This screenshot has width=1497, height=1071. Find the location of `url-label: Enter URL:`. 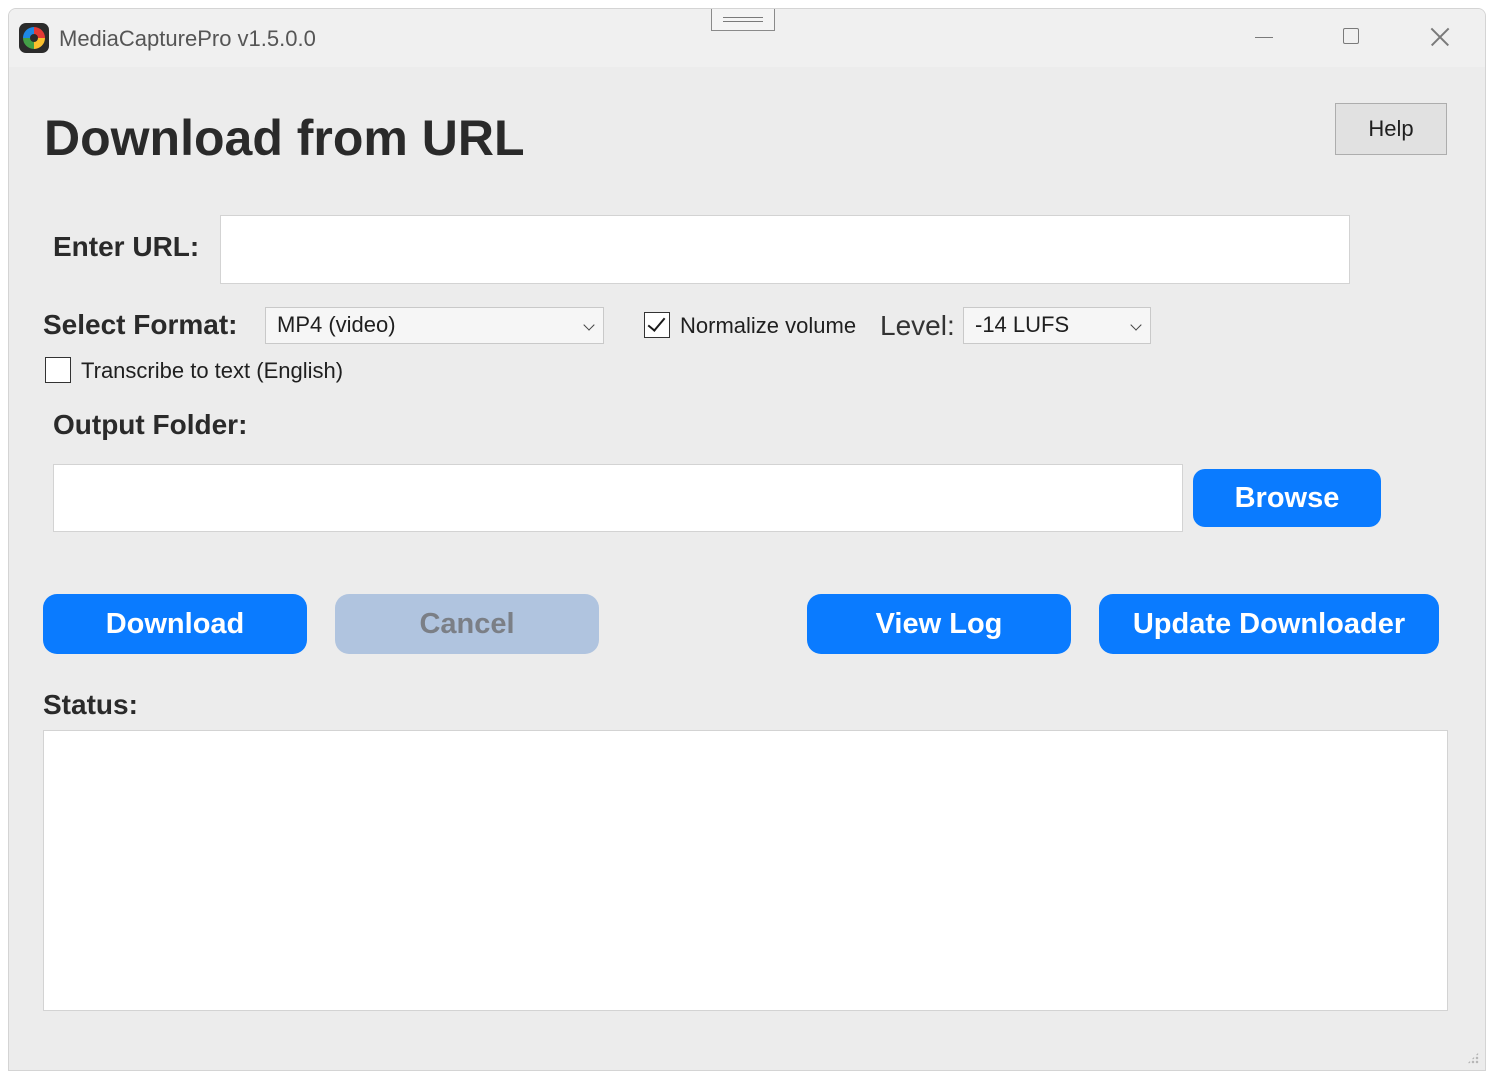

url-label: Enter URL: is located at coordinates (126, 246).